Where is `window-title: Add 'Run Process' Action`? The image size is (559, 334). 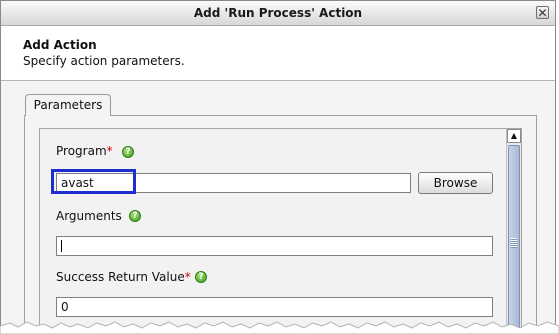 window-title: Add 'Run Process' Action is located at coordinates (278, 13).